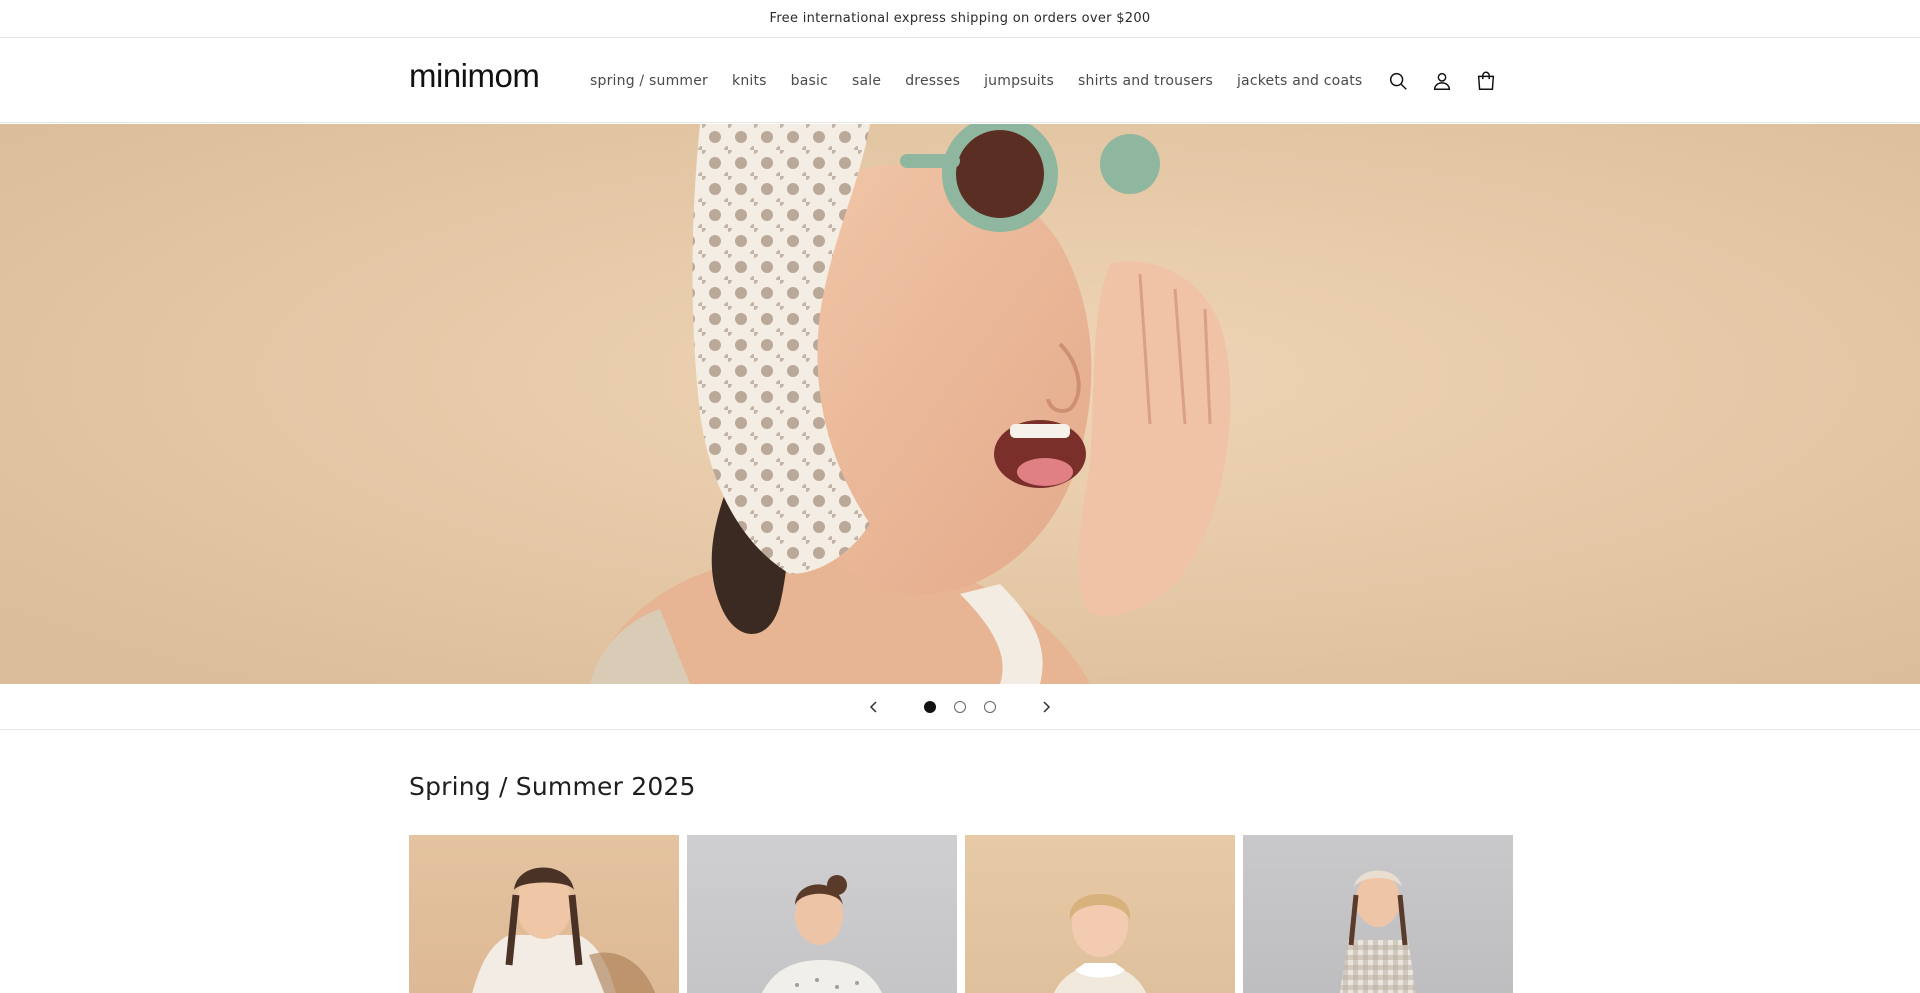 The image size is (1920, 993). I want to click on slide-dots, so click(960, 706).